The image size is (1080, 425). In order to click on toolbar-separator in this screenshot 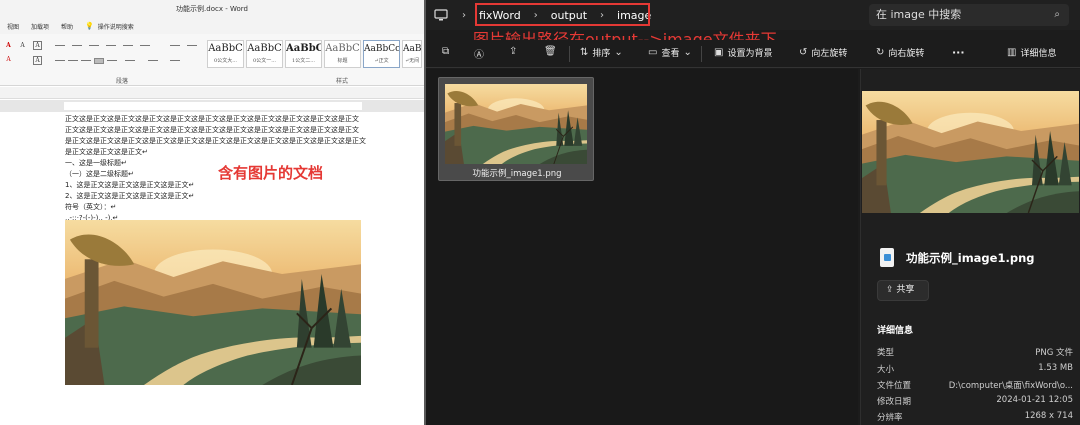, I will do `click(569, 54)`.